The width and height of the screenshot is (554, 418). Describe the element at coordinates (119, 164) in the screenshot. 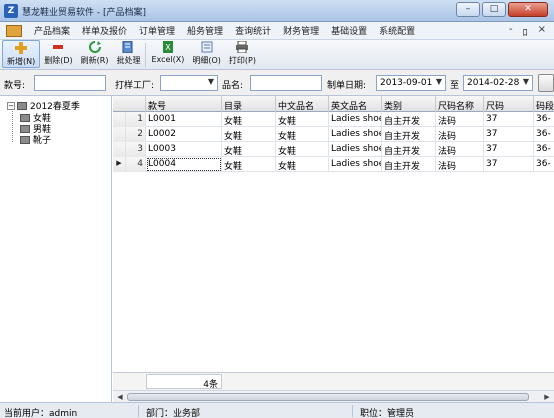

I see `current-row-indicator: ▶` at that location.